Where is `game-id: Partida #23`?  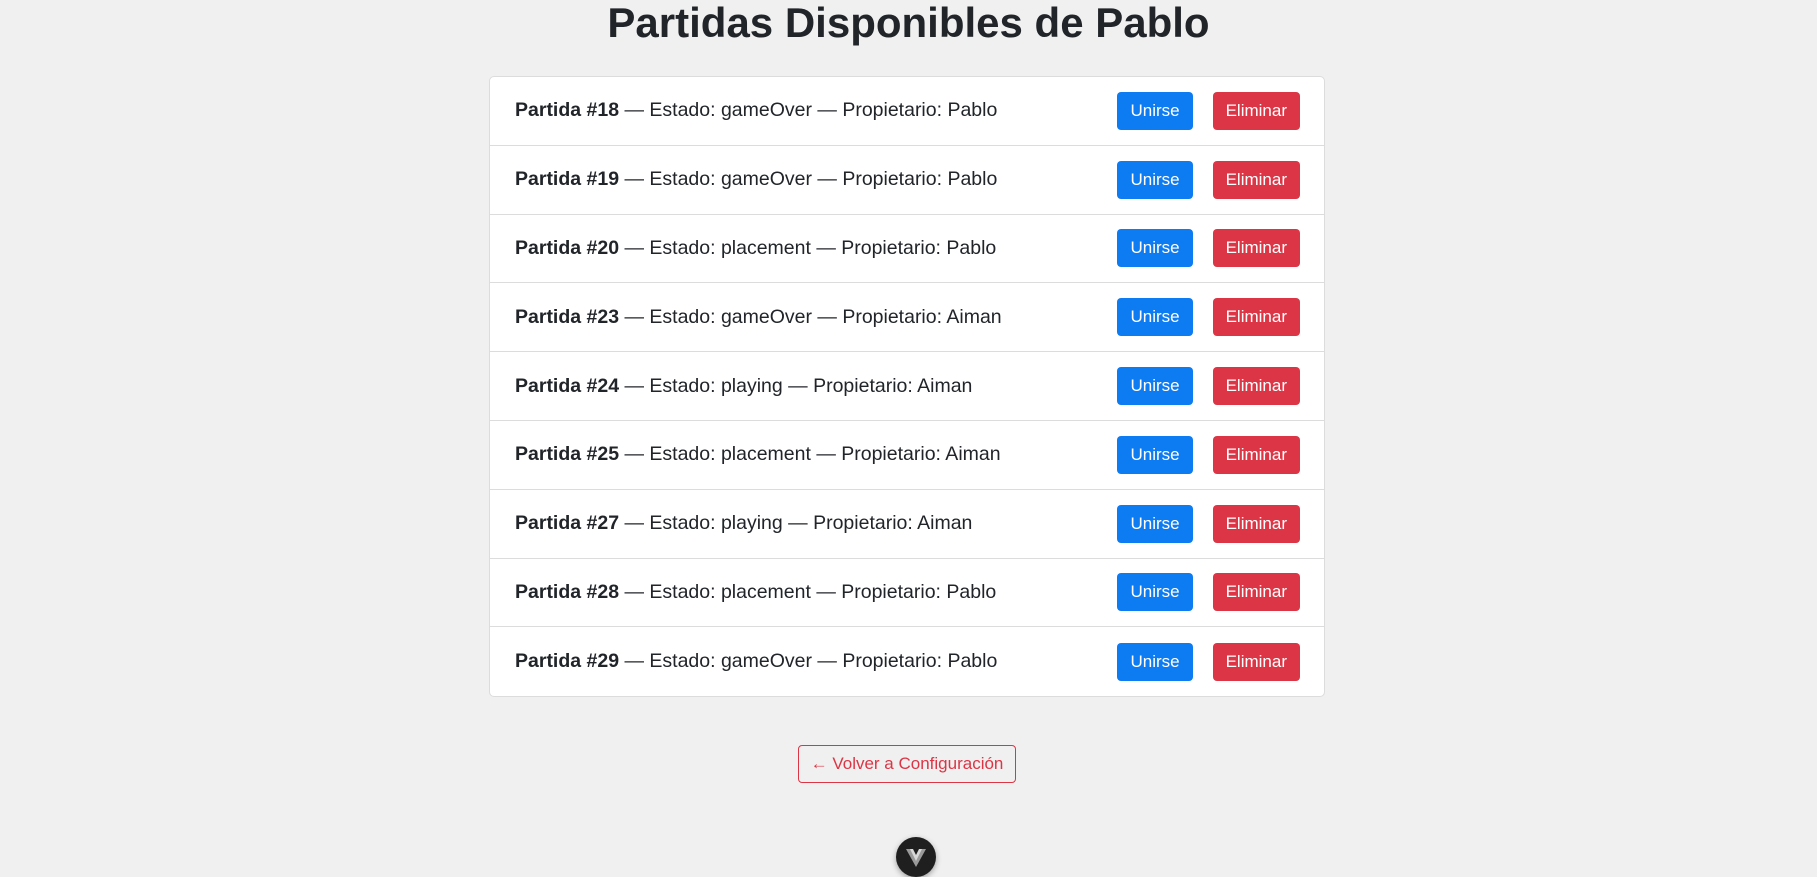
game-id: Partida #23 is located at coordinates (567, 316).